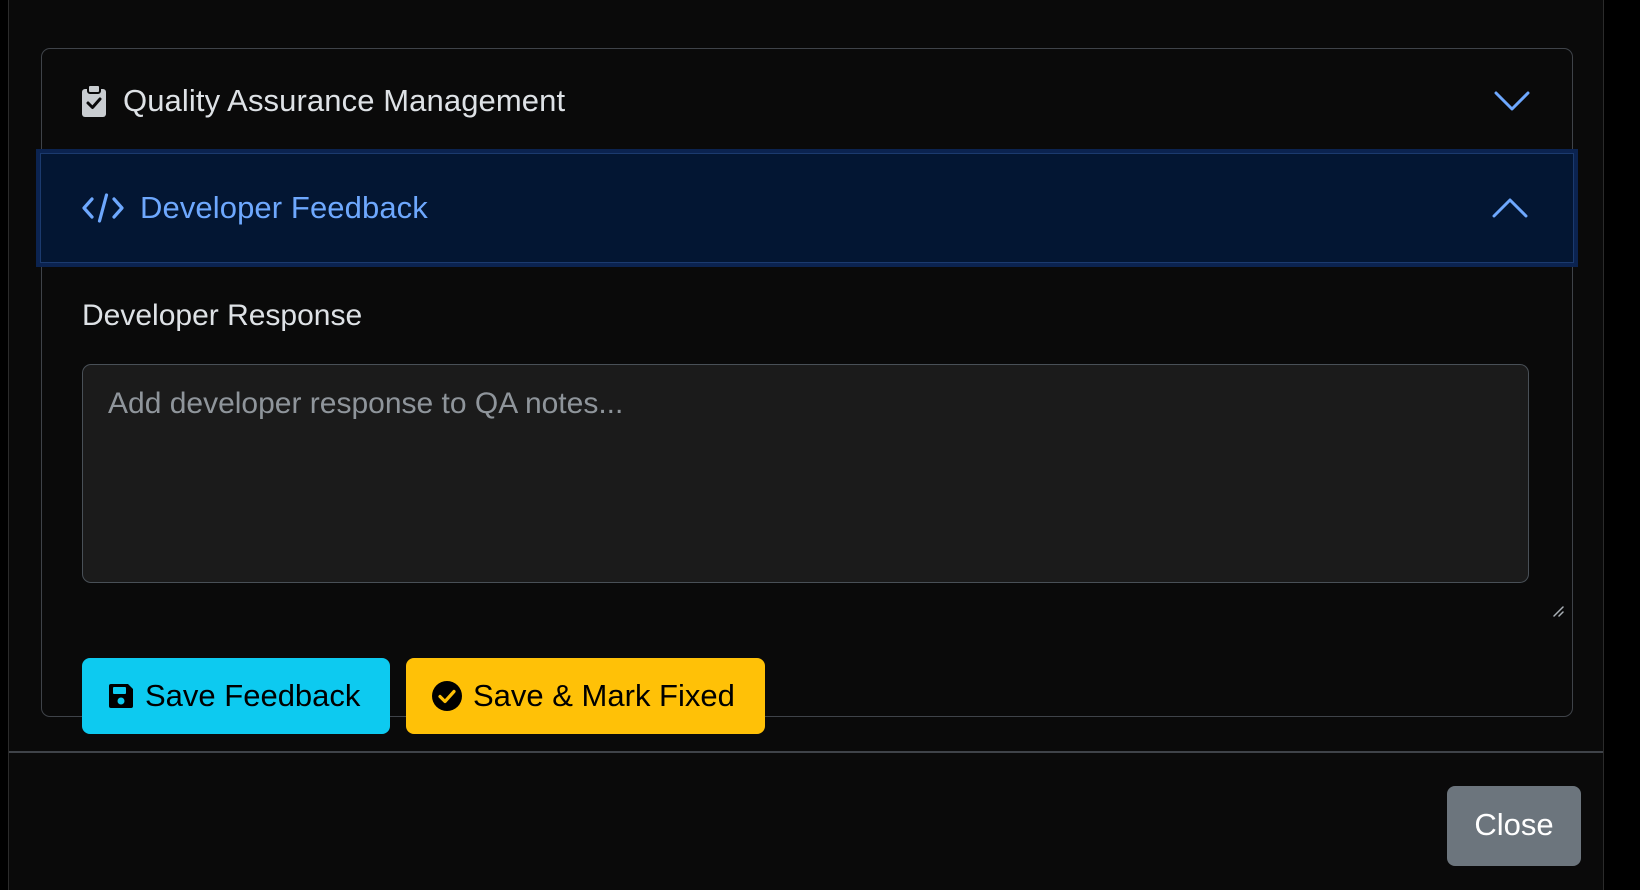  I want to click on save-feedback-button: Save Feedback, so click(236, 696).